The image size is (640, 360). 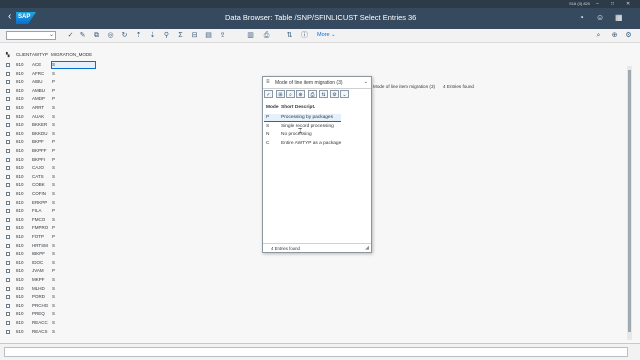 What do you see at coordinates (51, 99) in the screenshot?
I see `table-row: 810 AMDP P` at bounding box center [51, 99].